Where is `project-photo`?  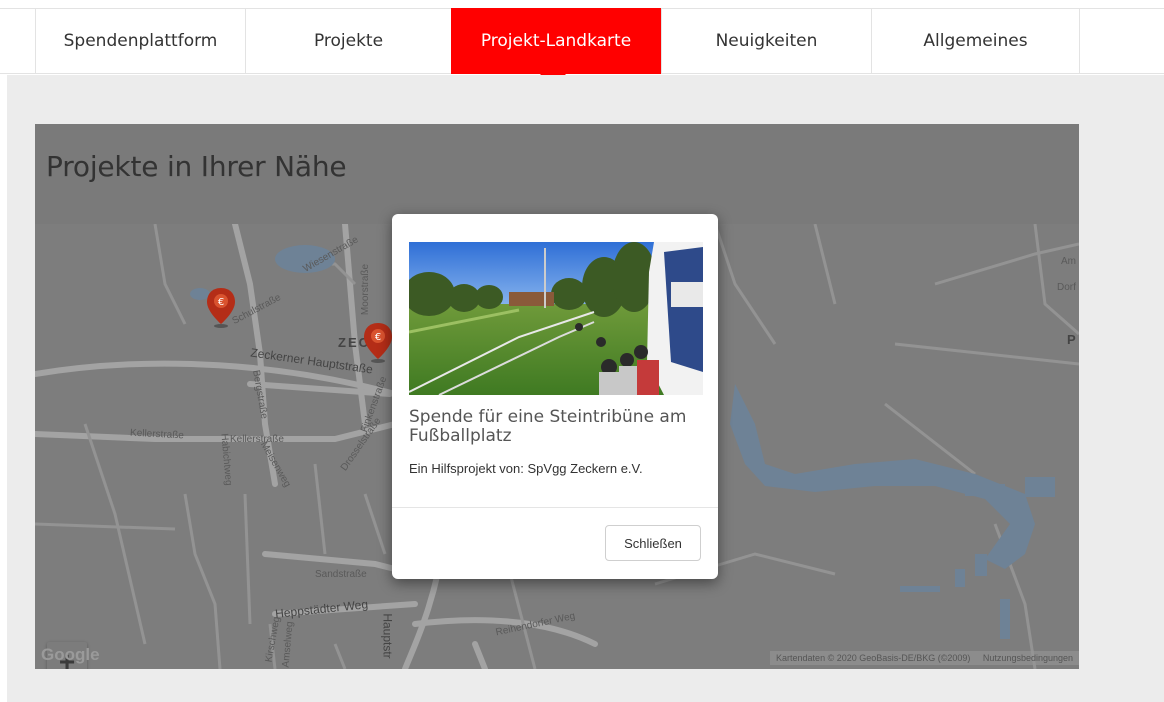
project-photo is located at coordinates (556, 318).